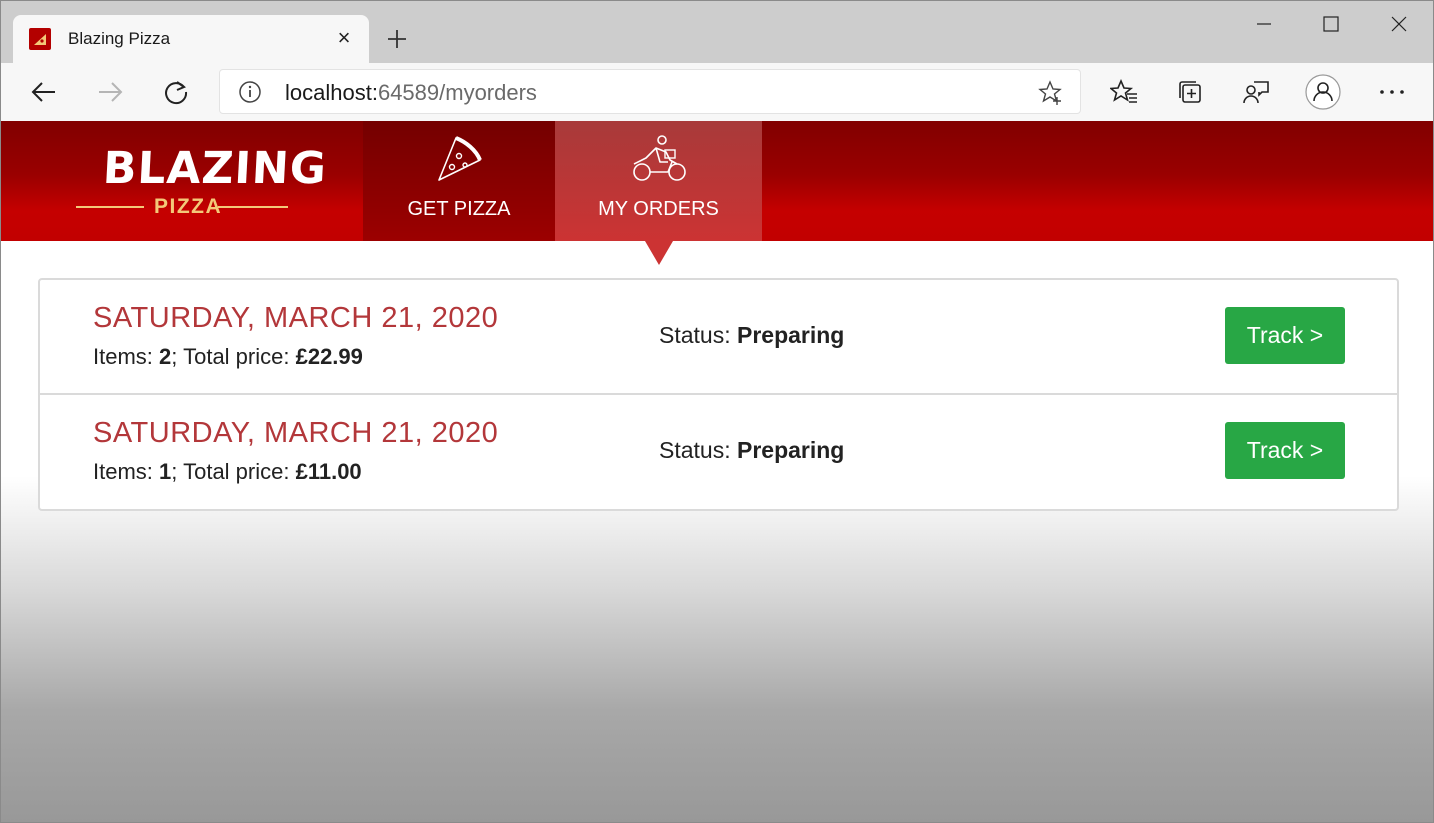  I want to click on logo-main-text: BLAZING, so click(215, 168).